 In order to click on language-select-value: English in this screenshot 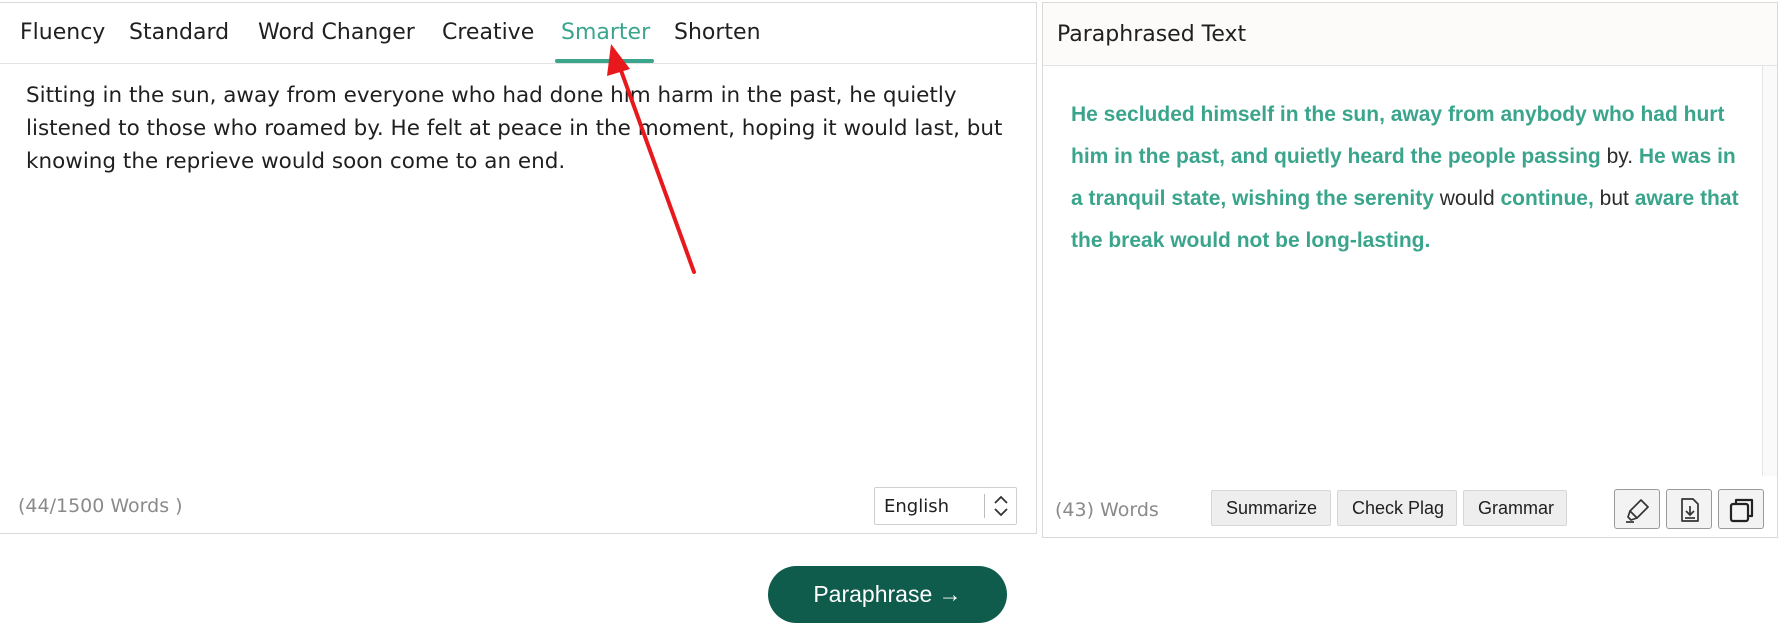, I will do `click(916, 506)`.